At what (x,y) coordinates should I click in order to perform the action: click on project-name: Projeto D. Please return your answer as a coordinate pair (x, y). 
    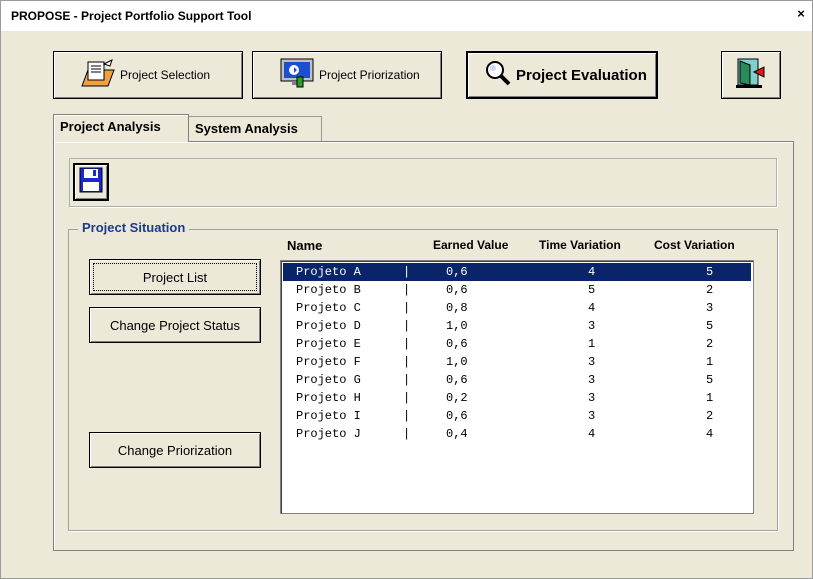
    Looking at the image, I should click on (328, 326).